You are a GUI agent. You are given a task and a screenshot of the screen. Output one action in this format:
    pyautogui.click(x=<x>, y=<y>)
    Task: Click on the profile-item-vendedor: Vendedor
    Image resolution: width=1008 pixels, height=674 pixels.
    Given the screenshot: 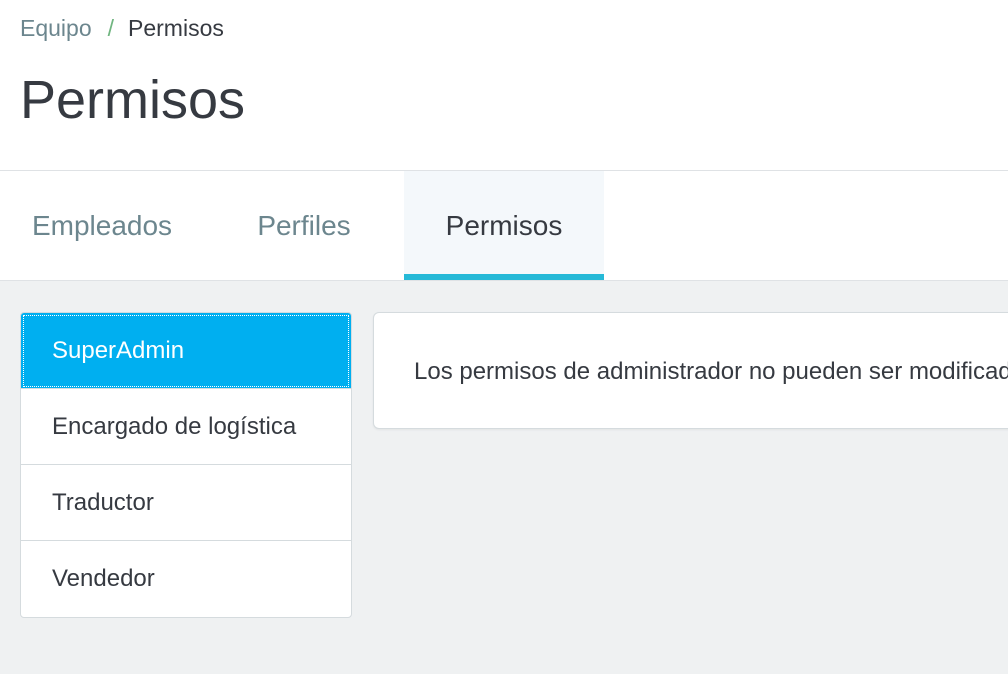 What is the action you would take?
    pyautogui.click(x=186, y=579)
    